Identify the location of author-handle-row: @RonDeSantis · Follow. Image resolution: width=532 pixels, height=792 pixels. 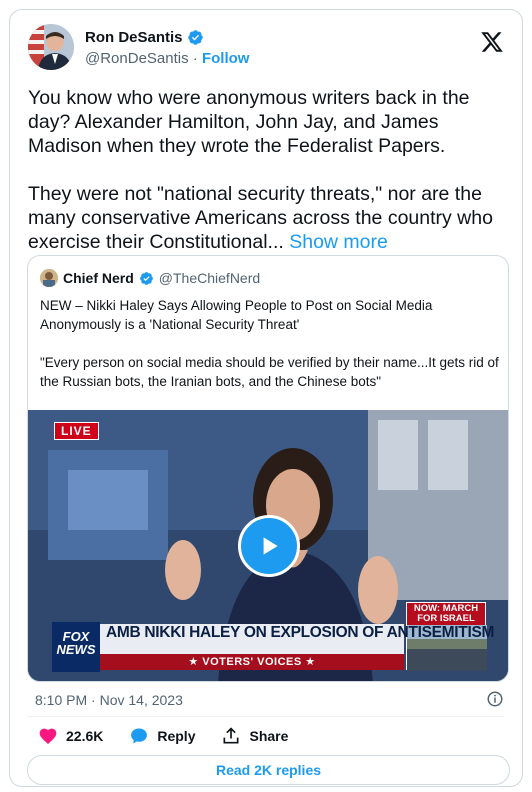
(167, 58).